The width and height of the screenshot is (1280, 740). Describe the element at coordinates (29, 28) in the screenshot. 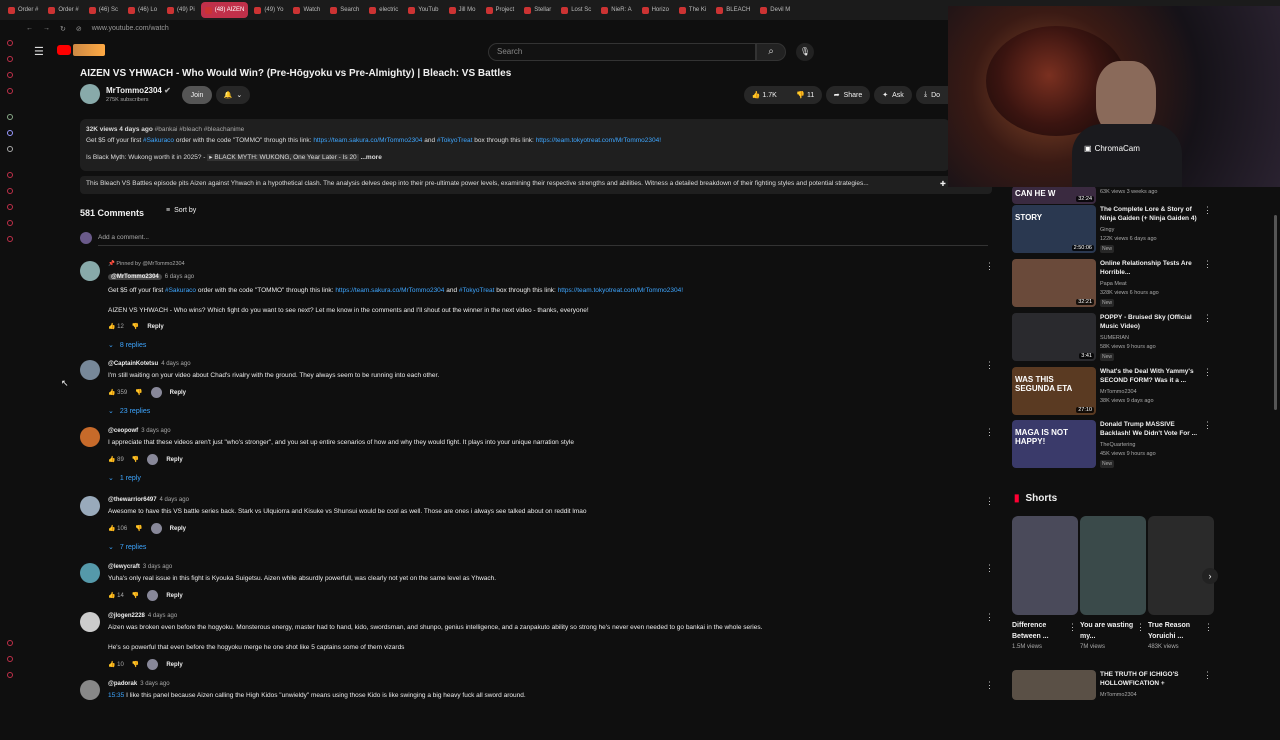

I see `back-icon: ←` at that location.